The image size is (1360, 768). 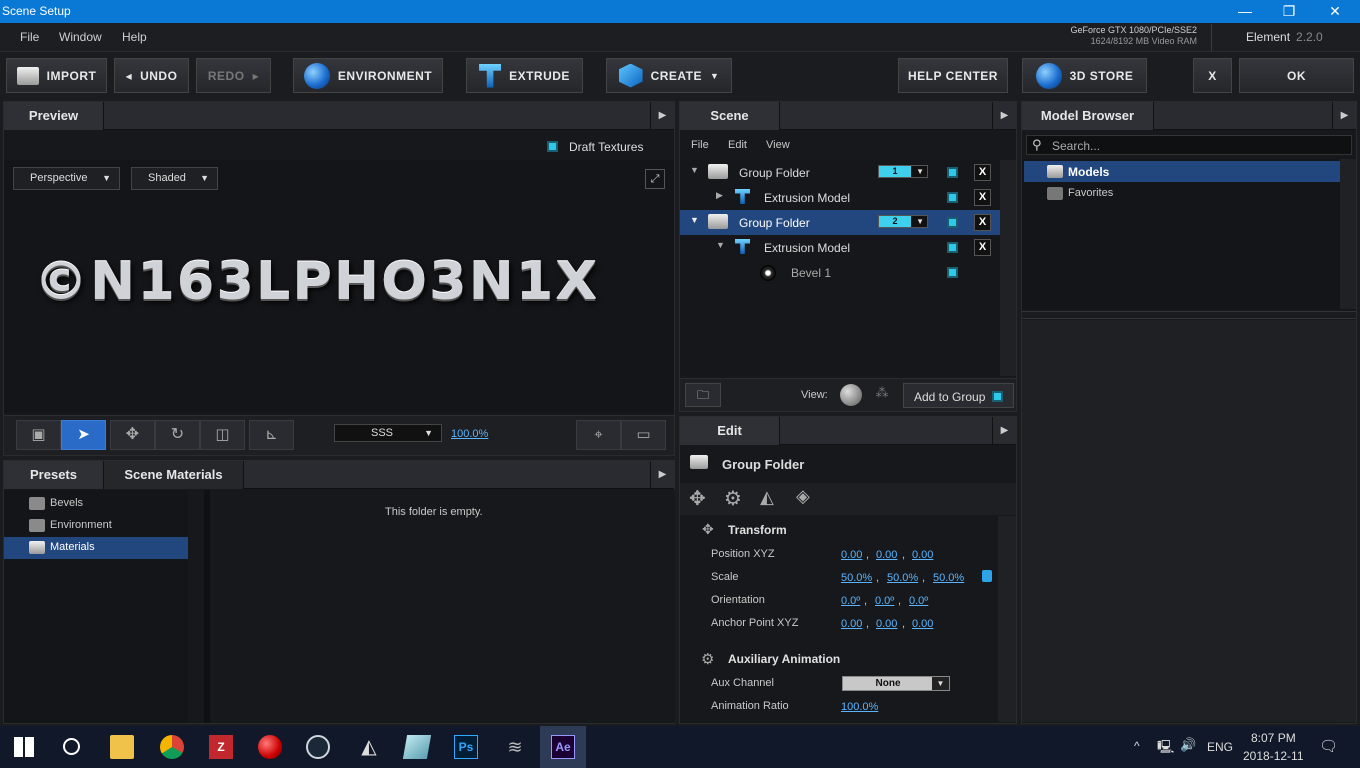 I want to click on language-indicator: ENG, so click(x=1220, y=747).